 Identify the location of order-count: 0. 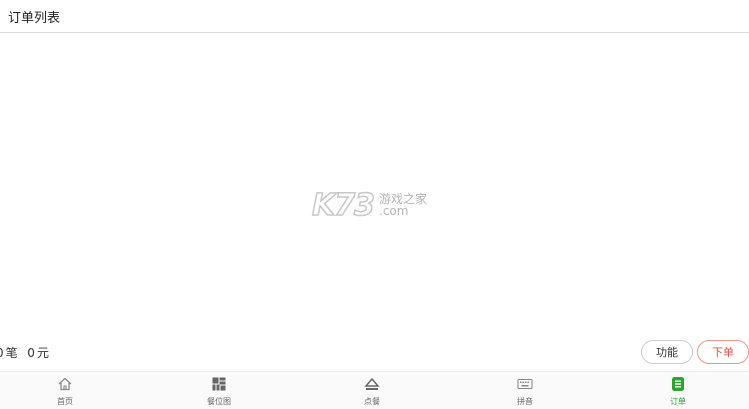
(2, 353).